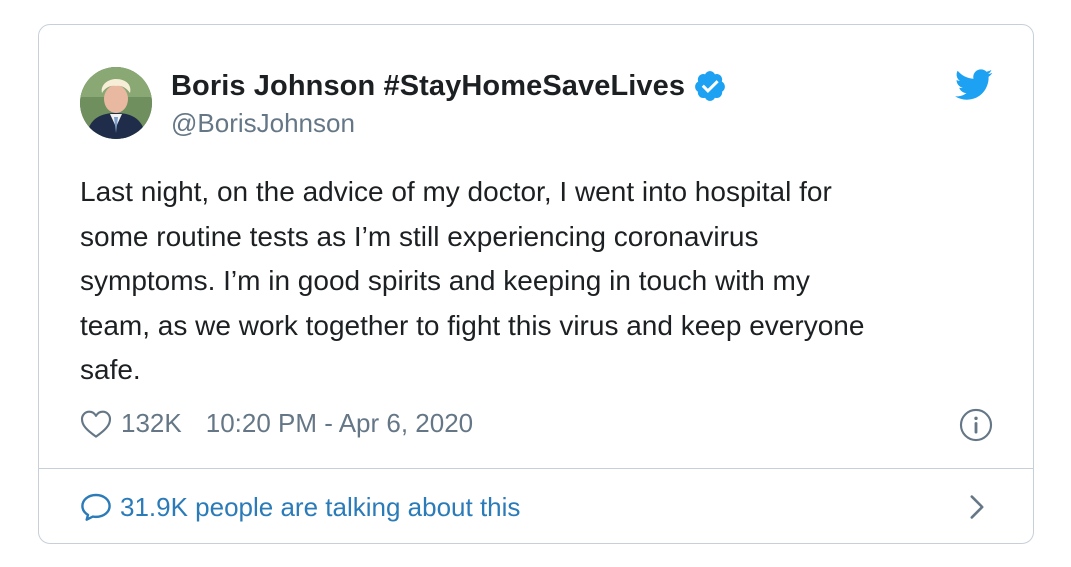  What do you see at coordinates (96, 507) in the screenshot?
I see `speech-bubble-icon` at bounding box center [96, 507].